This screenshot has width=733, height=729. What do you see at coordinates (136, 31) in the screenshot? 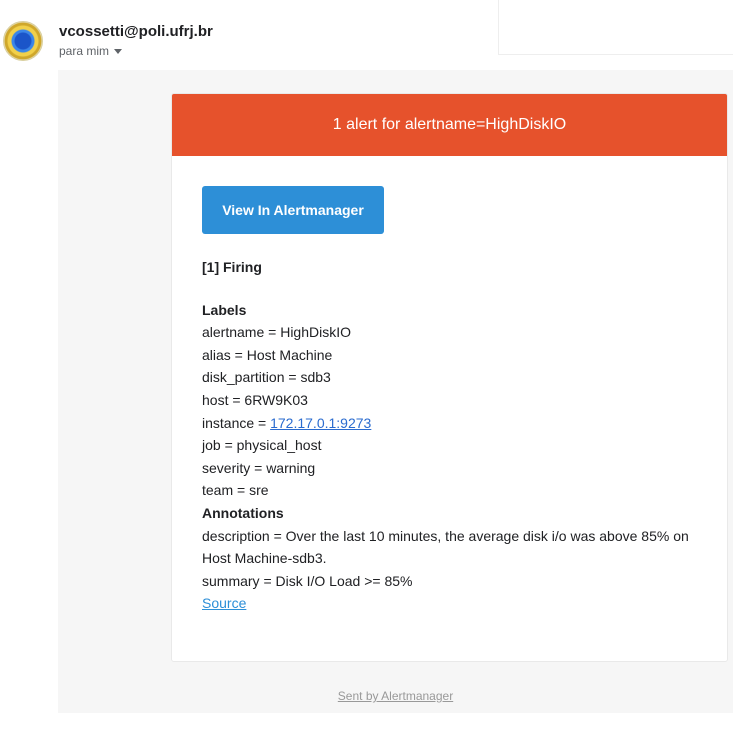
I see `sender-email: vcossetti@poli.ufrj.br` at bounding box center [136, 31].